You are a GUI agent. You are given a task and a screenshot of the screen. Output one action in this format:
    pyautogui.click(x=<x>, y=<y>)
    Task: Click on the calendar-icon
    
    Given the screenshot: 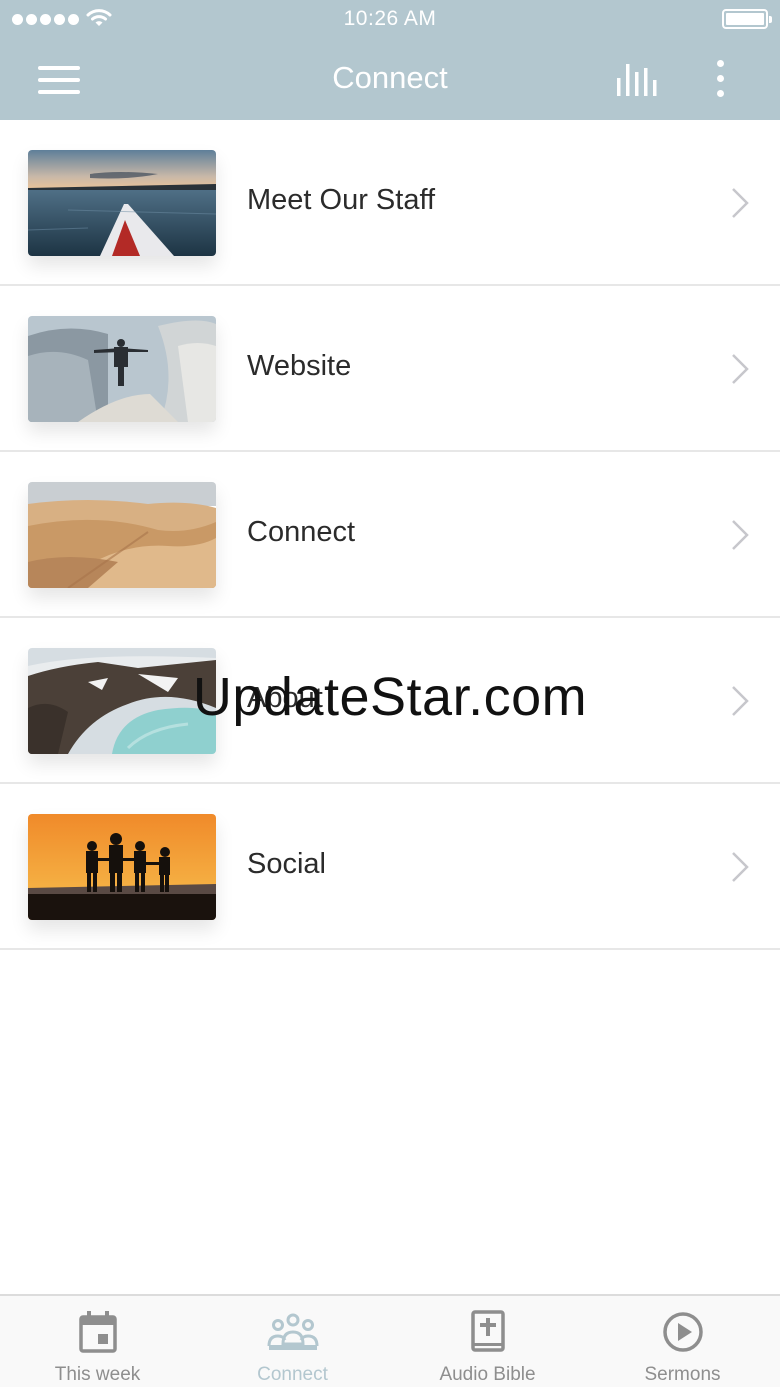 What is the action you would take?
    pyautogui.click(x=97, y=1332)
    